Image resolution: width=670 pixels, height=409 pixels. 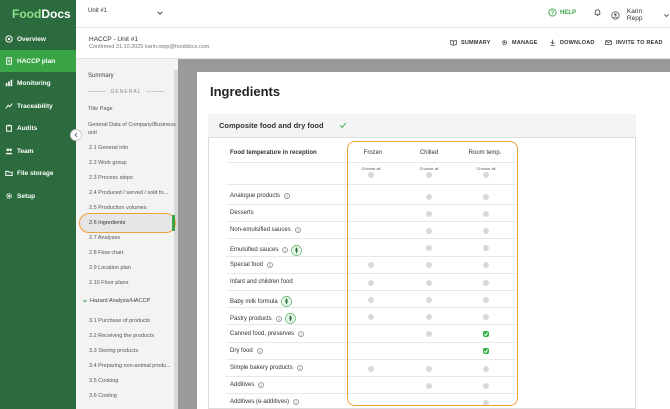 What do you see at coordinates (133, 239) in the screenshot?
I see `toc-item: 2.7 Analyses` at bounding box center [133, 239].